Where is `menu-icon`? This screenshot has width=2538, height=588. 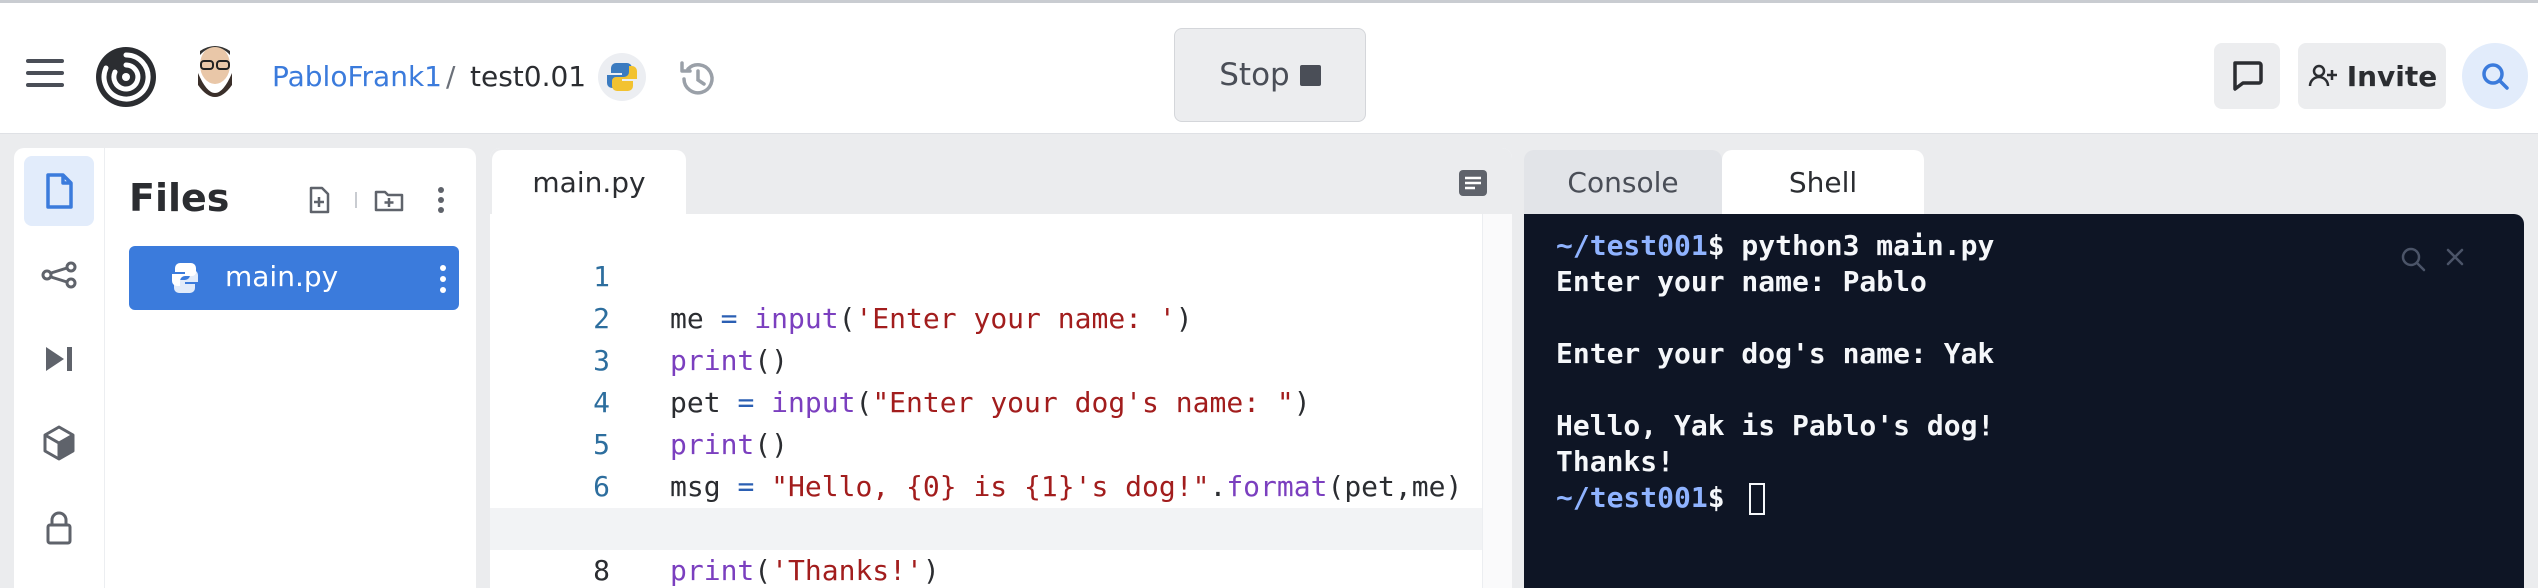 menu-icon is located at coordinates (45, 73).